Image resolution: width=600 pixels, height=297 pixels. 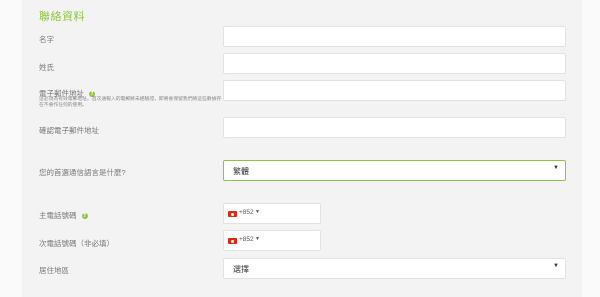 What do you see at coordinates (54, 270) in the screenshot?
I see `region-label: 居住地區` at bounding box center [54, 270].